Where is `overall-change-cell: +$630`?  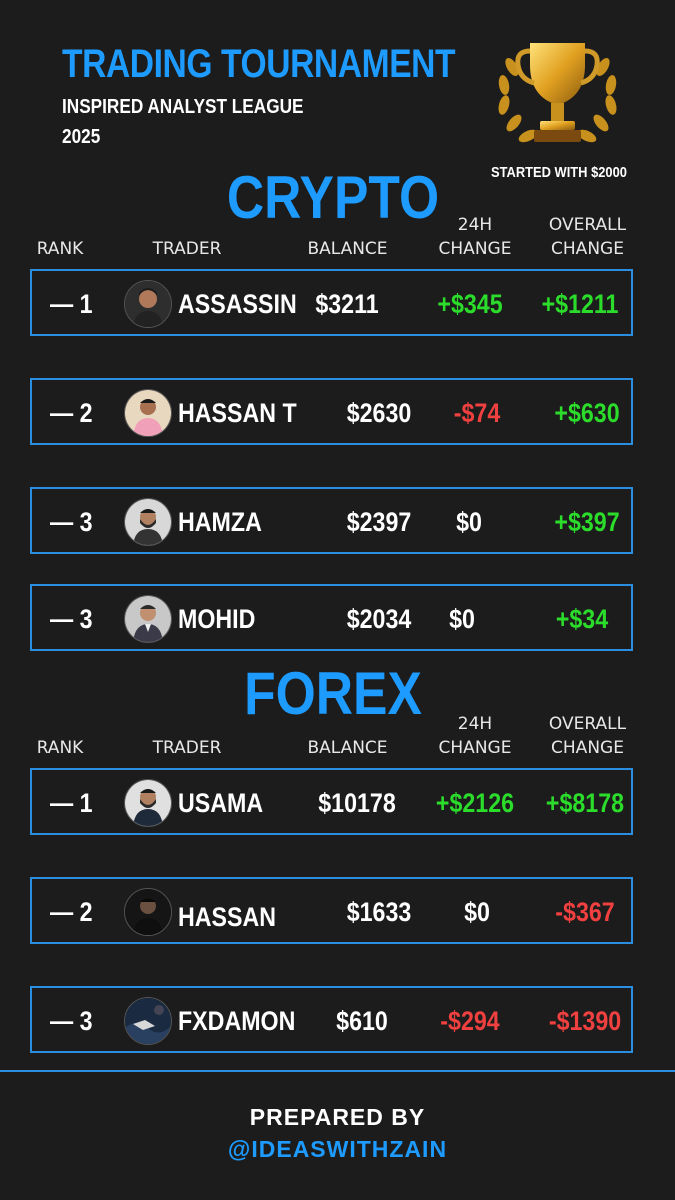 overall-change-cell: +$630 is located at coordinates (587, 413).